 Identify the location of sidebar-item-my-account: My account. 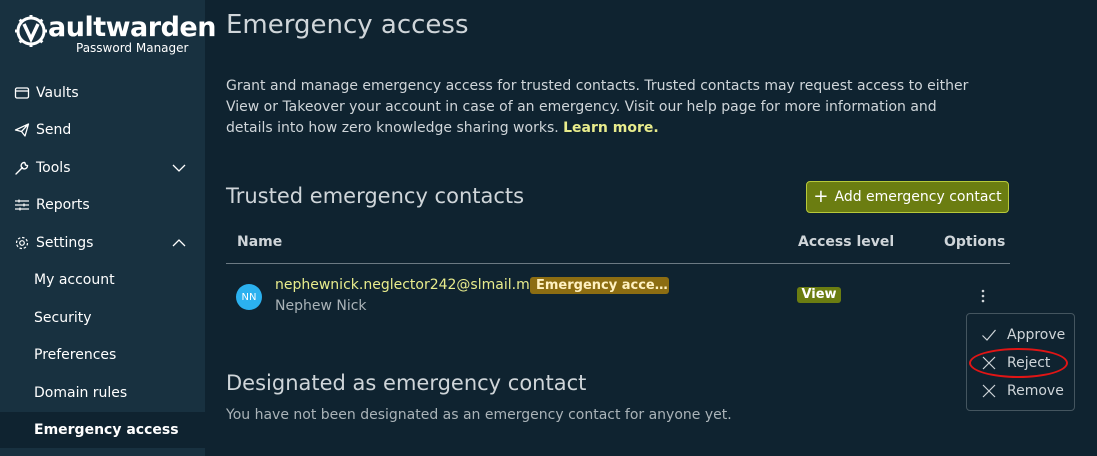
(102, 280).